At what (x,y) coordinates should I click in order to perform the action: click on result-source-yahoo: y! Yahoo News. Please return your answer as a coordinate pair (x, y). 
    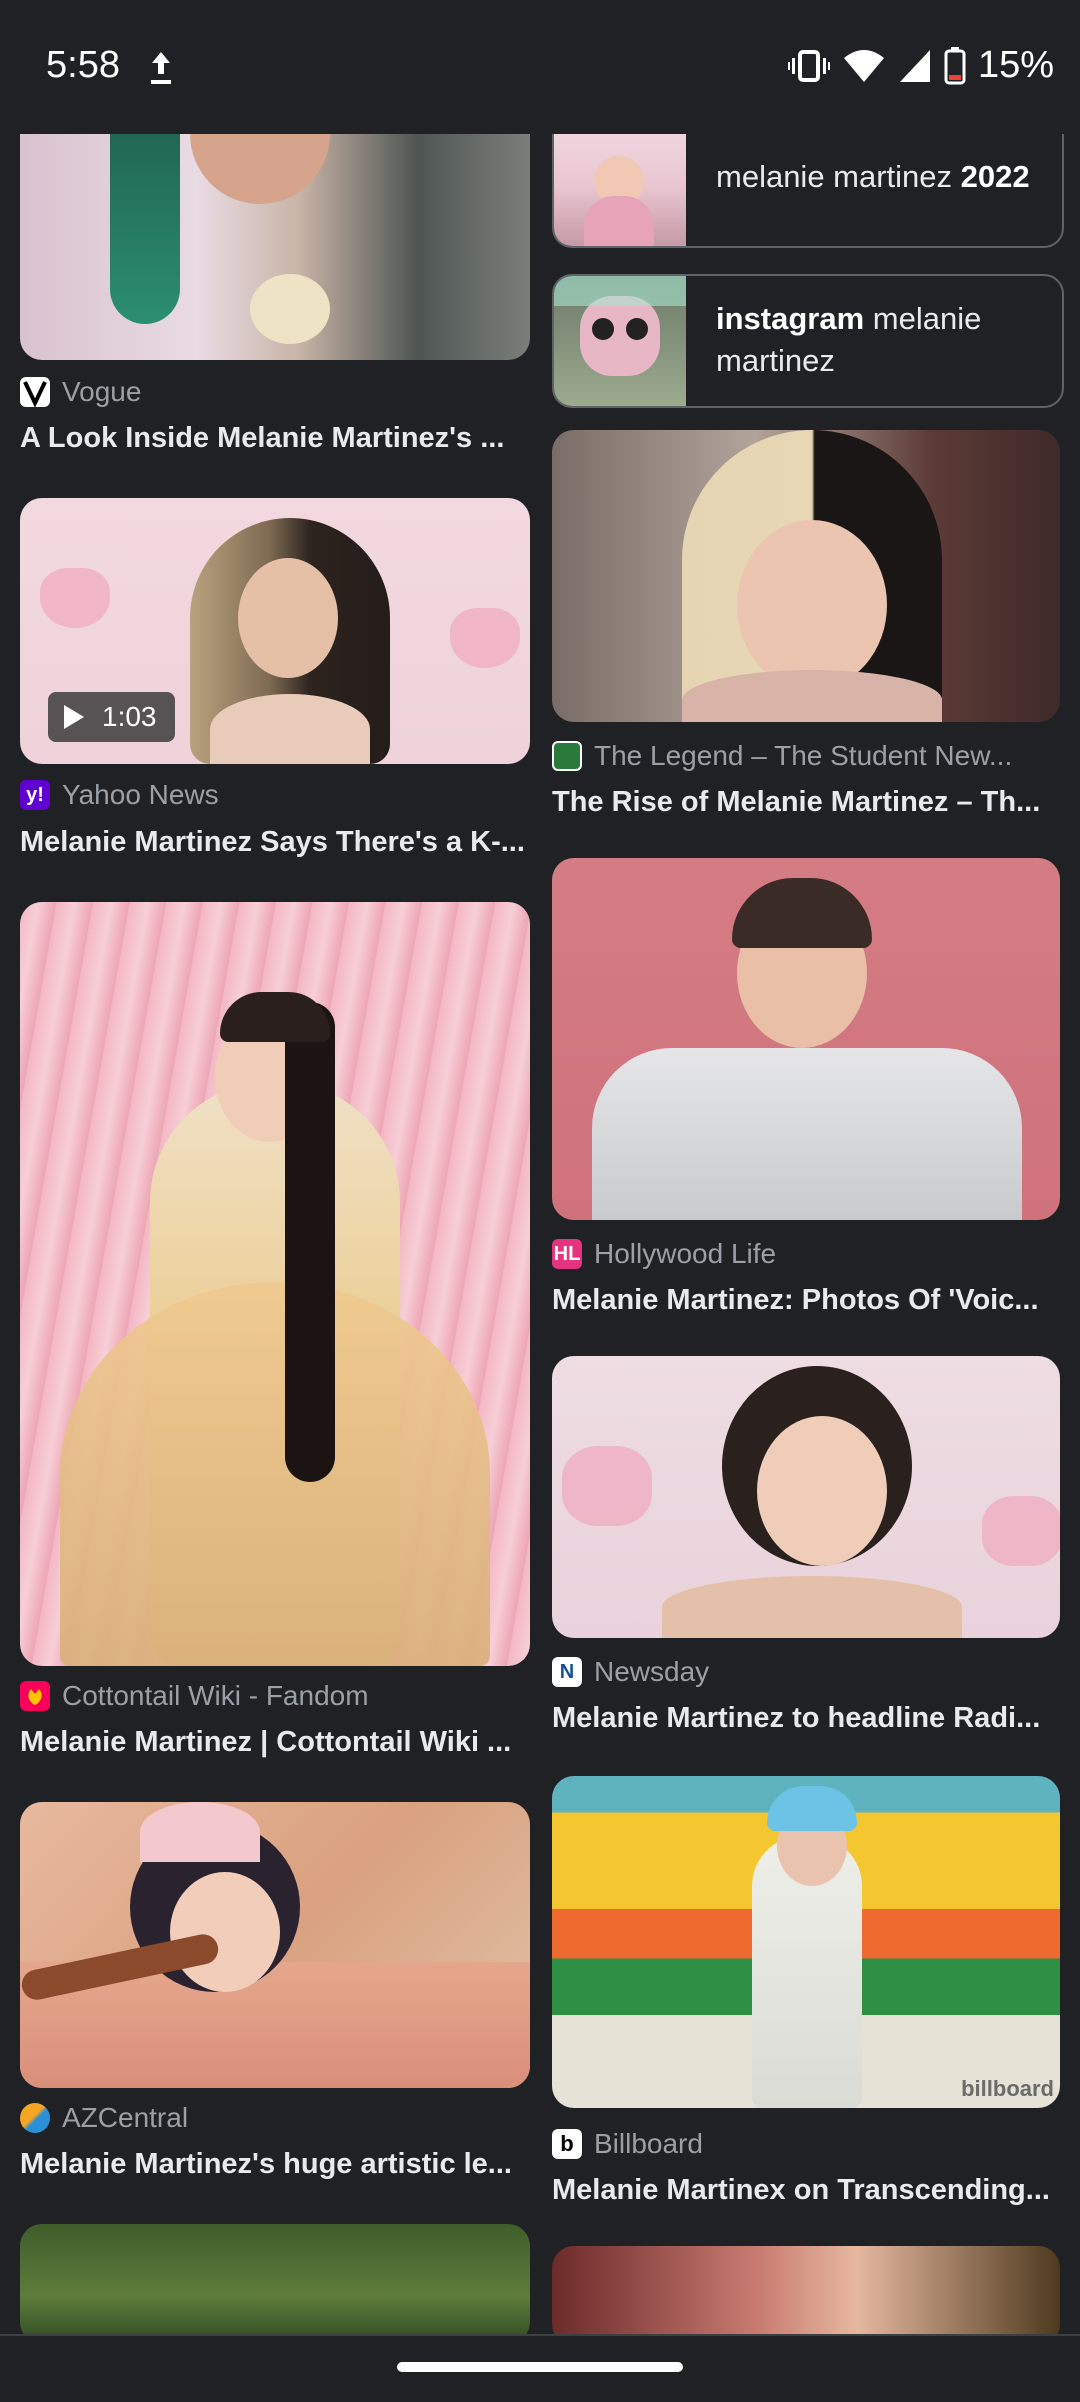
    Looking at the image, I should click on (119, 795).